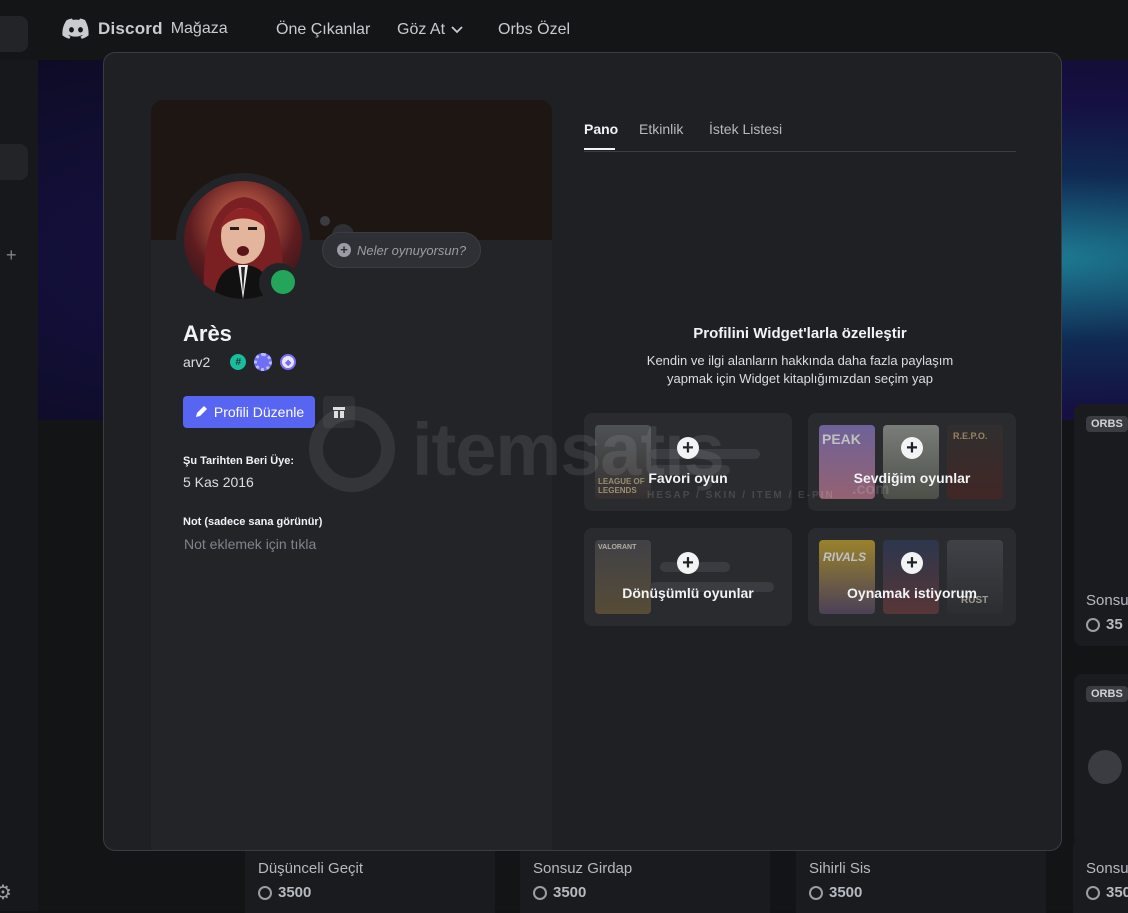 The image size is (1128, 913). I want to click on thumbnail-text: R.E.P.O., so click(970, 436).